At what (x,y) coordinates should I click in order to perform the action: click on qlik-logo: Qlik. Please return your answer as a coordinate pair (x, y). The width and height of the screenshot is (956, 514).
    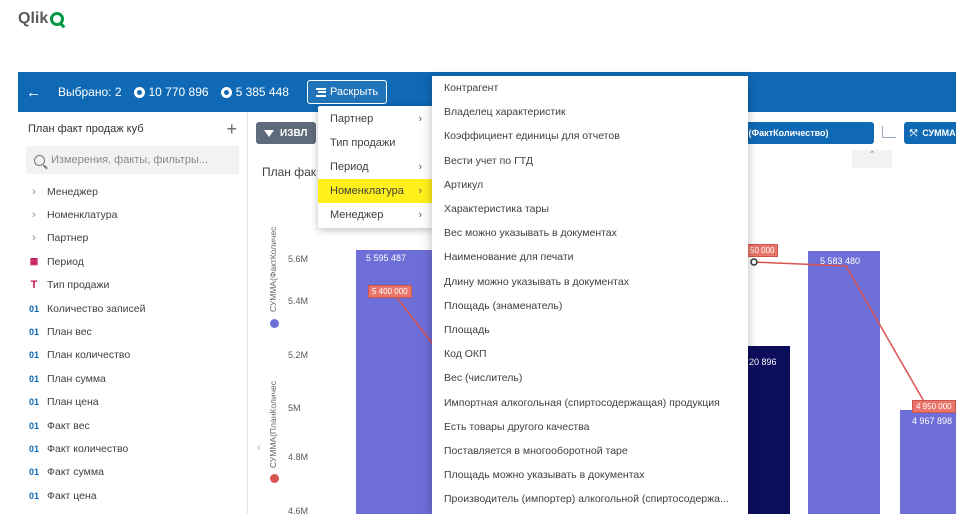
    Looking at the image, I should click on (41, 19).